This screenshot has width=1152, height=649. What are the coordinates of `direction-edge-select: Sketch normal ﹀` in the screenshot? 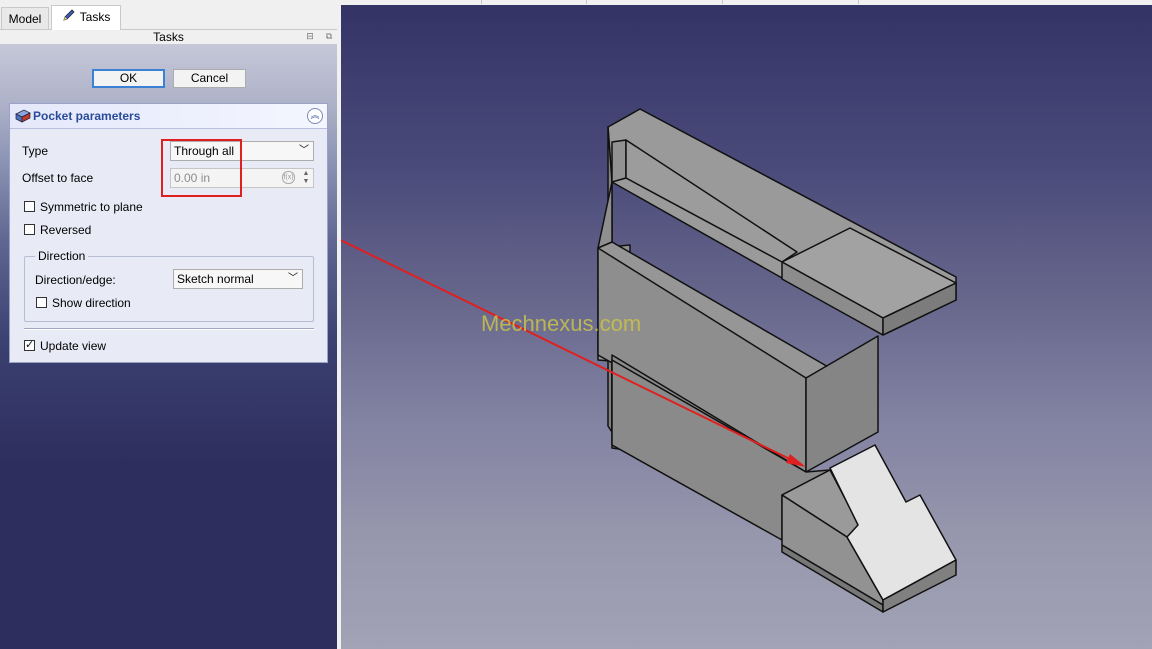 It's located at (238, 279).